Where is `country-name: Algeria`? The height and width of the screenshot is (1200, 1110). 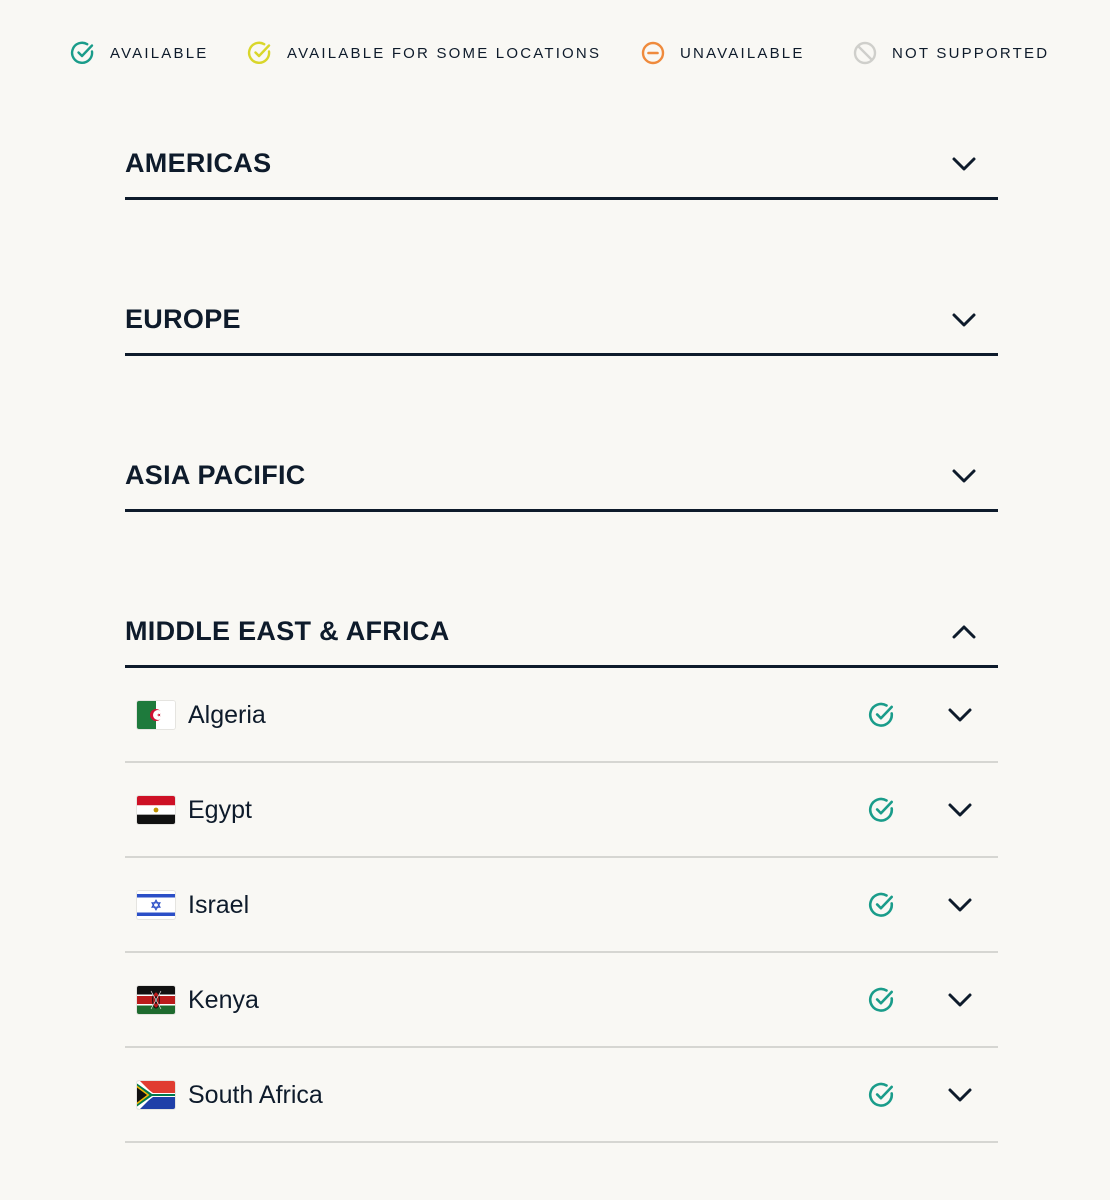
country-name: Algeria is located at coordinates (227, 715).